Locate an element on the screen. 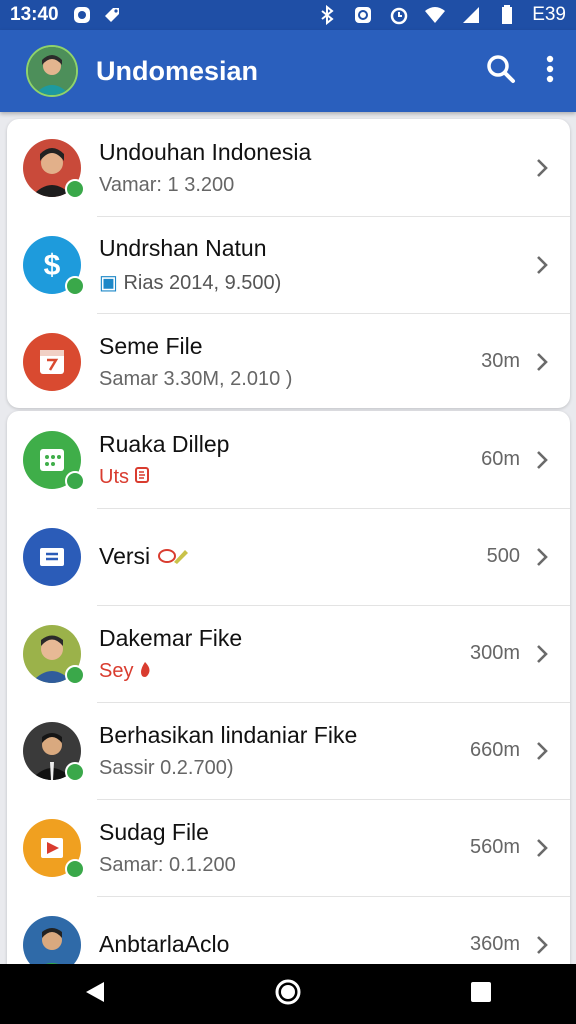 This screenshot has width=576, height=1024. item-title: Sudag File is located at coordinates (154, 831).